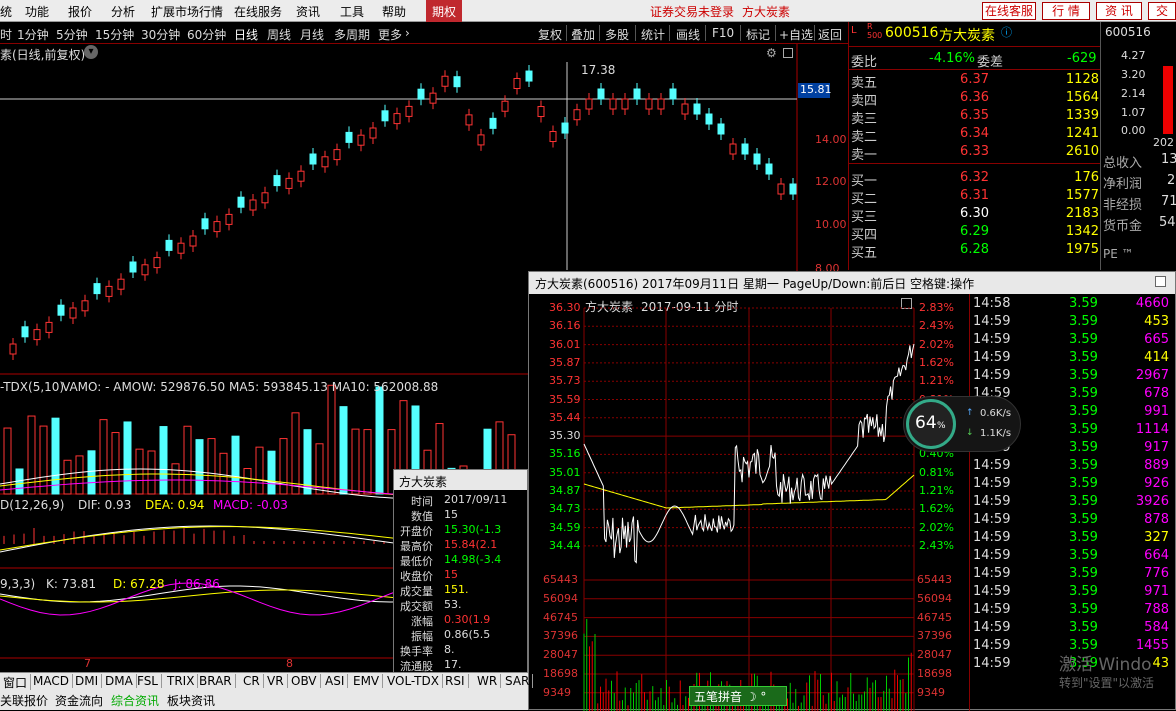 This screenshot has height=711, width=1176. I want to click on period-more: 更多, so click(390, 34).